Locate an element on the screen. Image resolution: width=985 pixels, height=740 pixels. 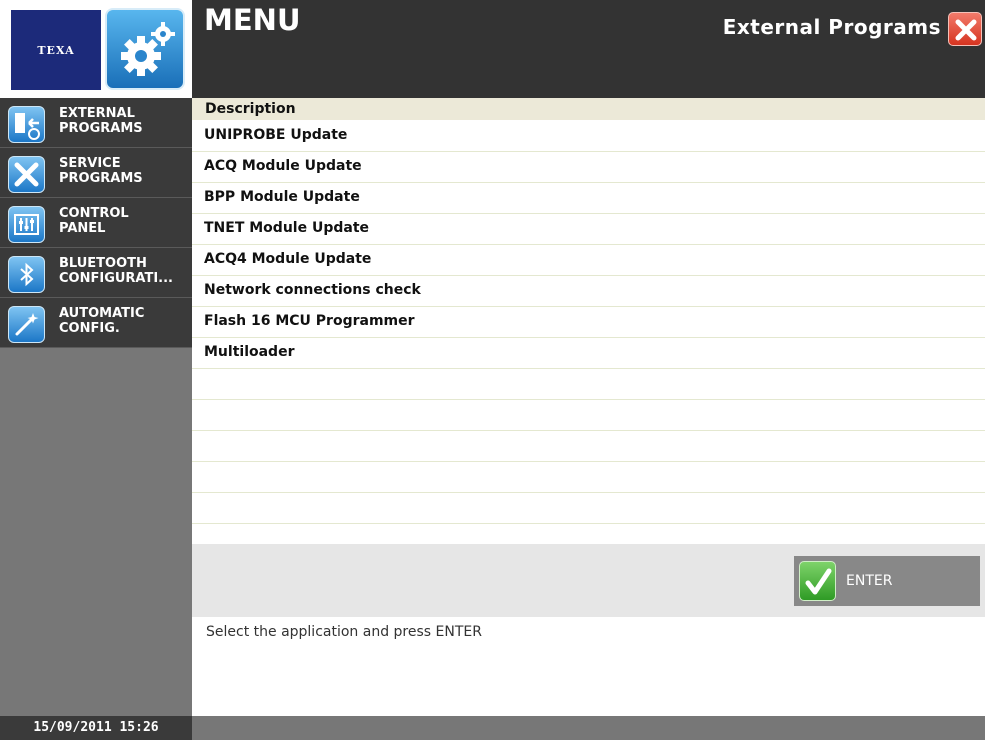
close-button is located at coordinates (965, 29).